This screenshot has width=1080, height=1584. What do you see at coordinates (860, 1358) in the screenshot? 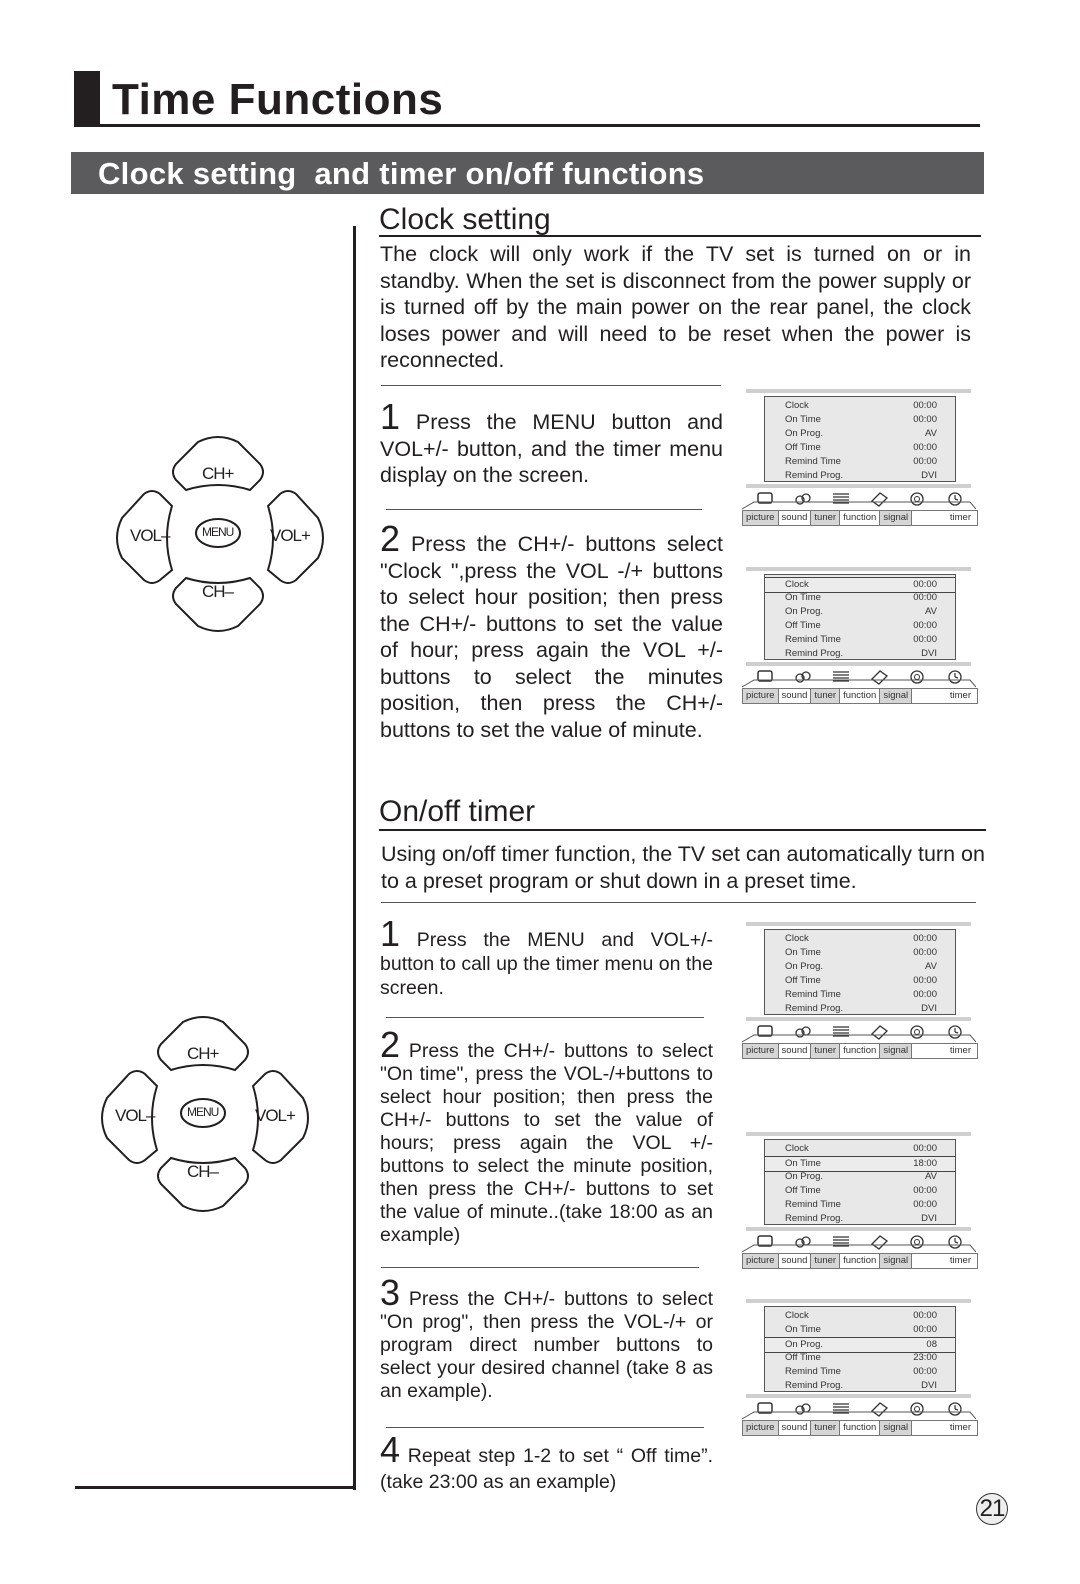
I see `menu-row: Off Time 23:00` at bounding box center [860, 1358].